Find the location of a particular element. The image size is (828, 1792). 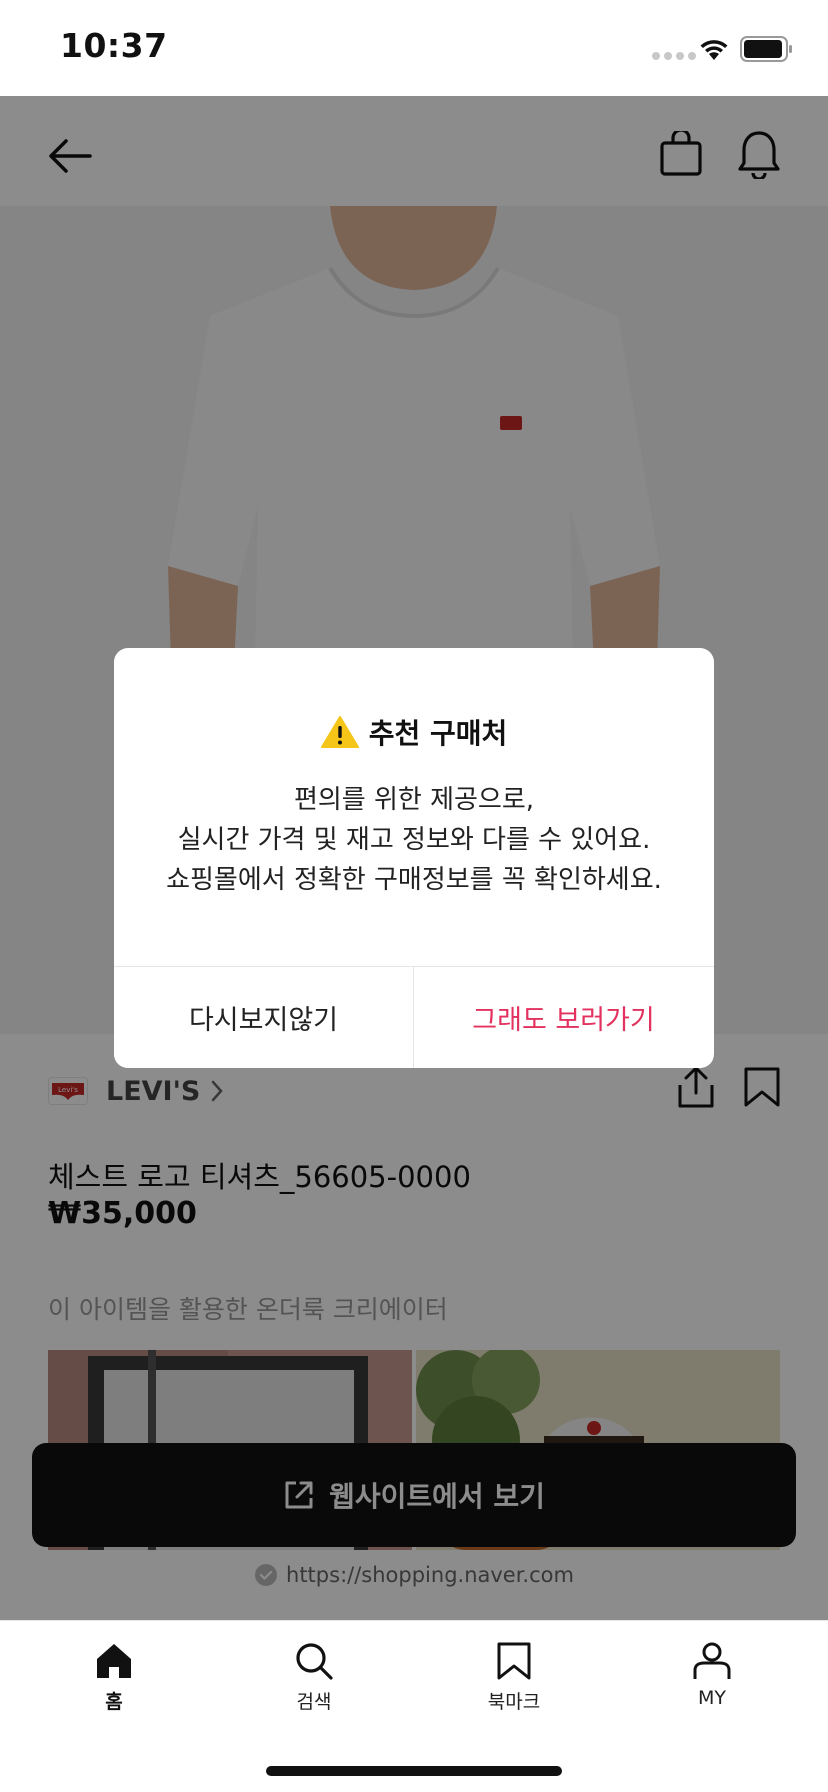

dialog-message-line: 편의를 위한 제공으로, is located at coordinates (414, 800).